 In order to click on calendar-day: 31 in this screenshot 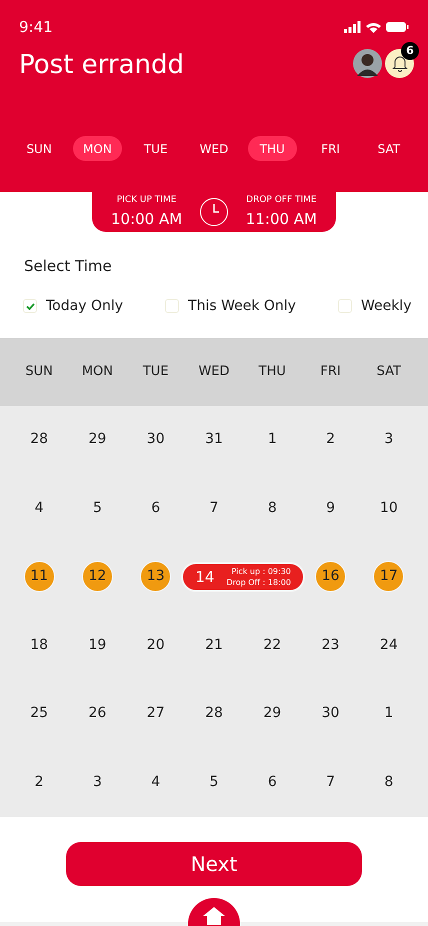, I will do `click(214, 439)`.